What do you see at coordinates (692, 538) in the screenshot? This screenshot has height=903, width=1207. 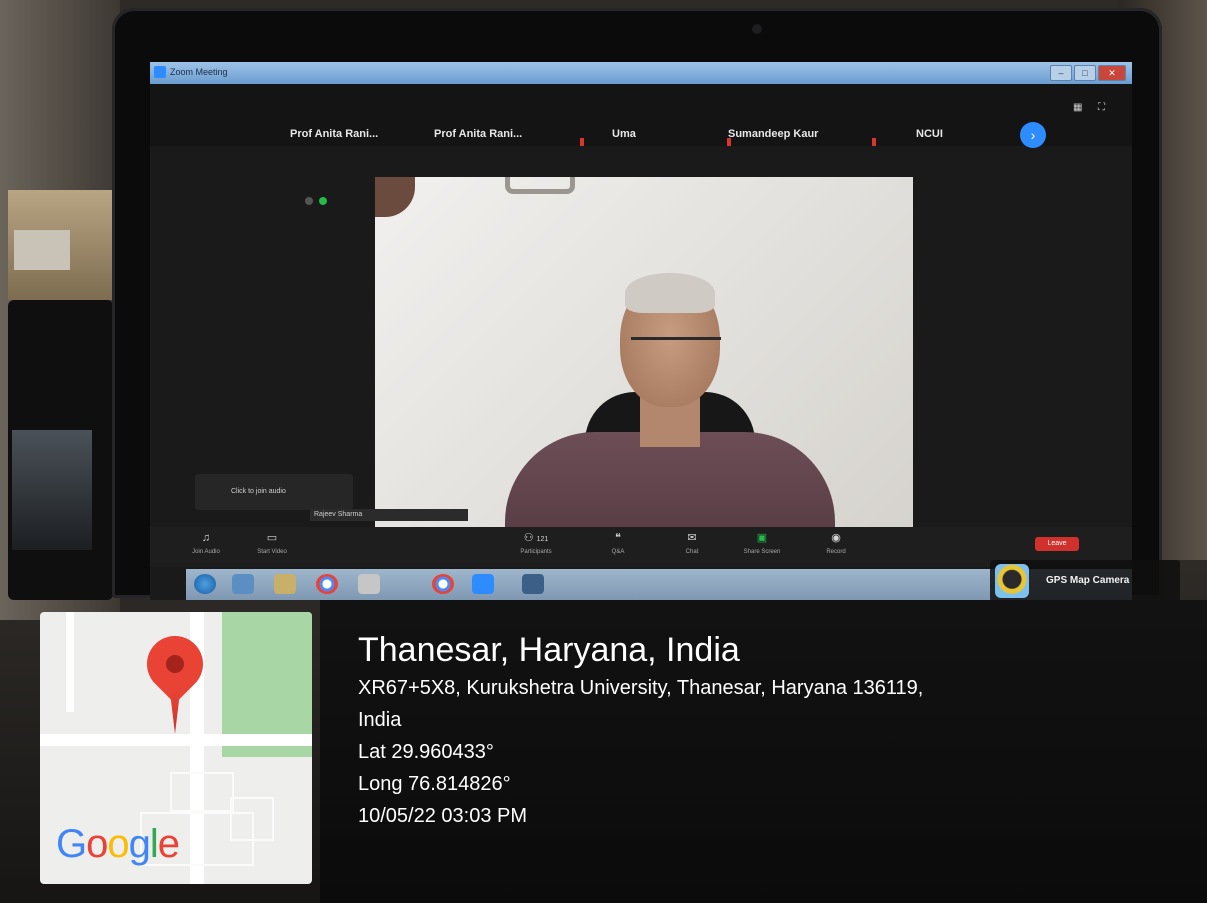 I see `chat-icon: ✉` at bounding box center [692, 538].